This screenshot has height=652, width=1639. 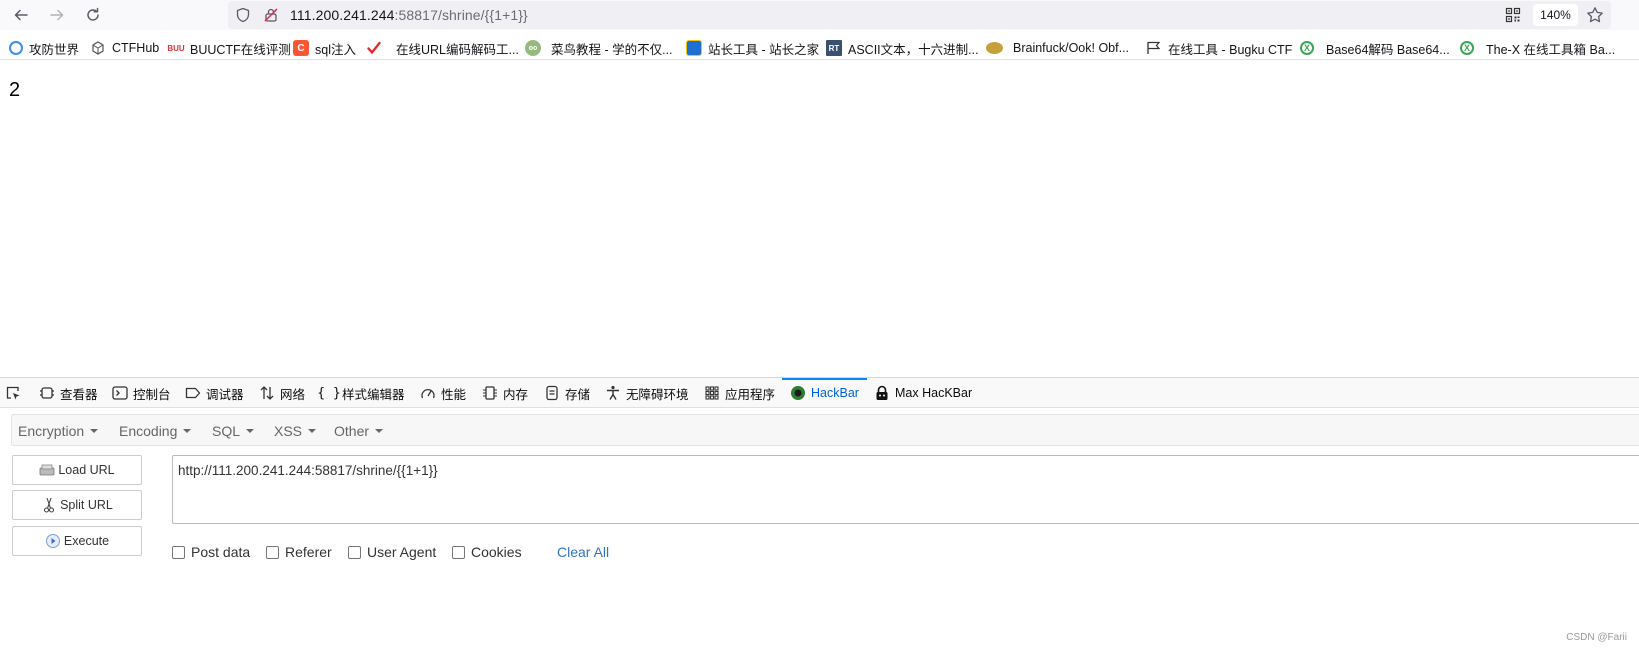 What do you see at coordinates (934, 393) in the screenshot?
I see `tab-label: Max HacKBar` at bounding box center [934, 393].